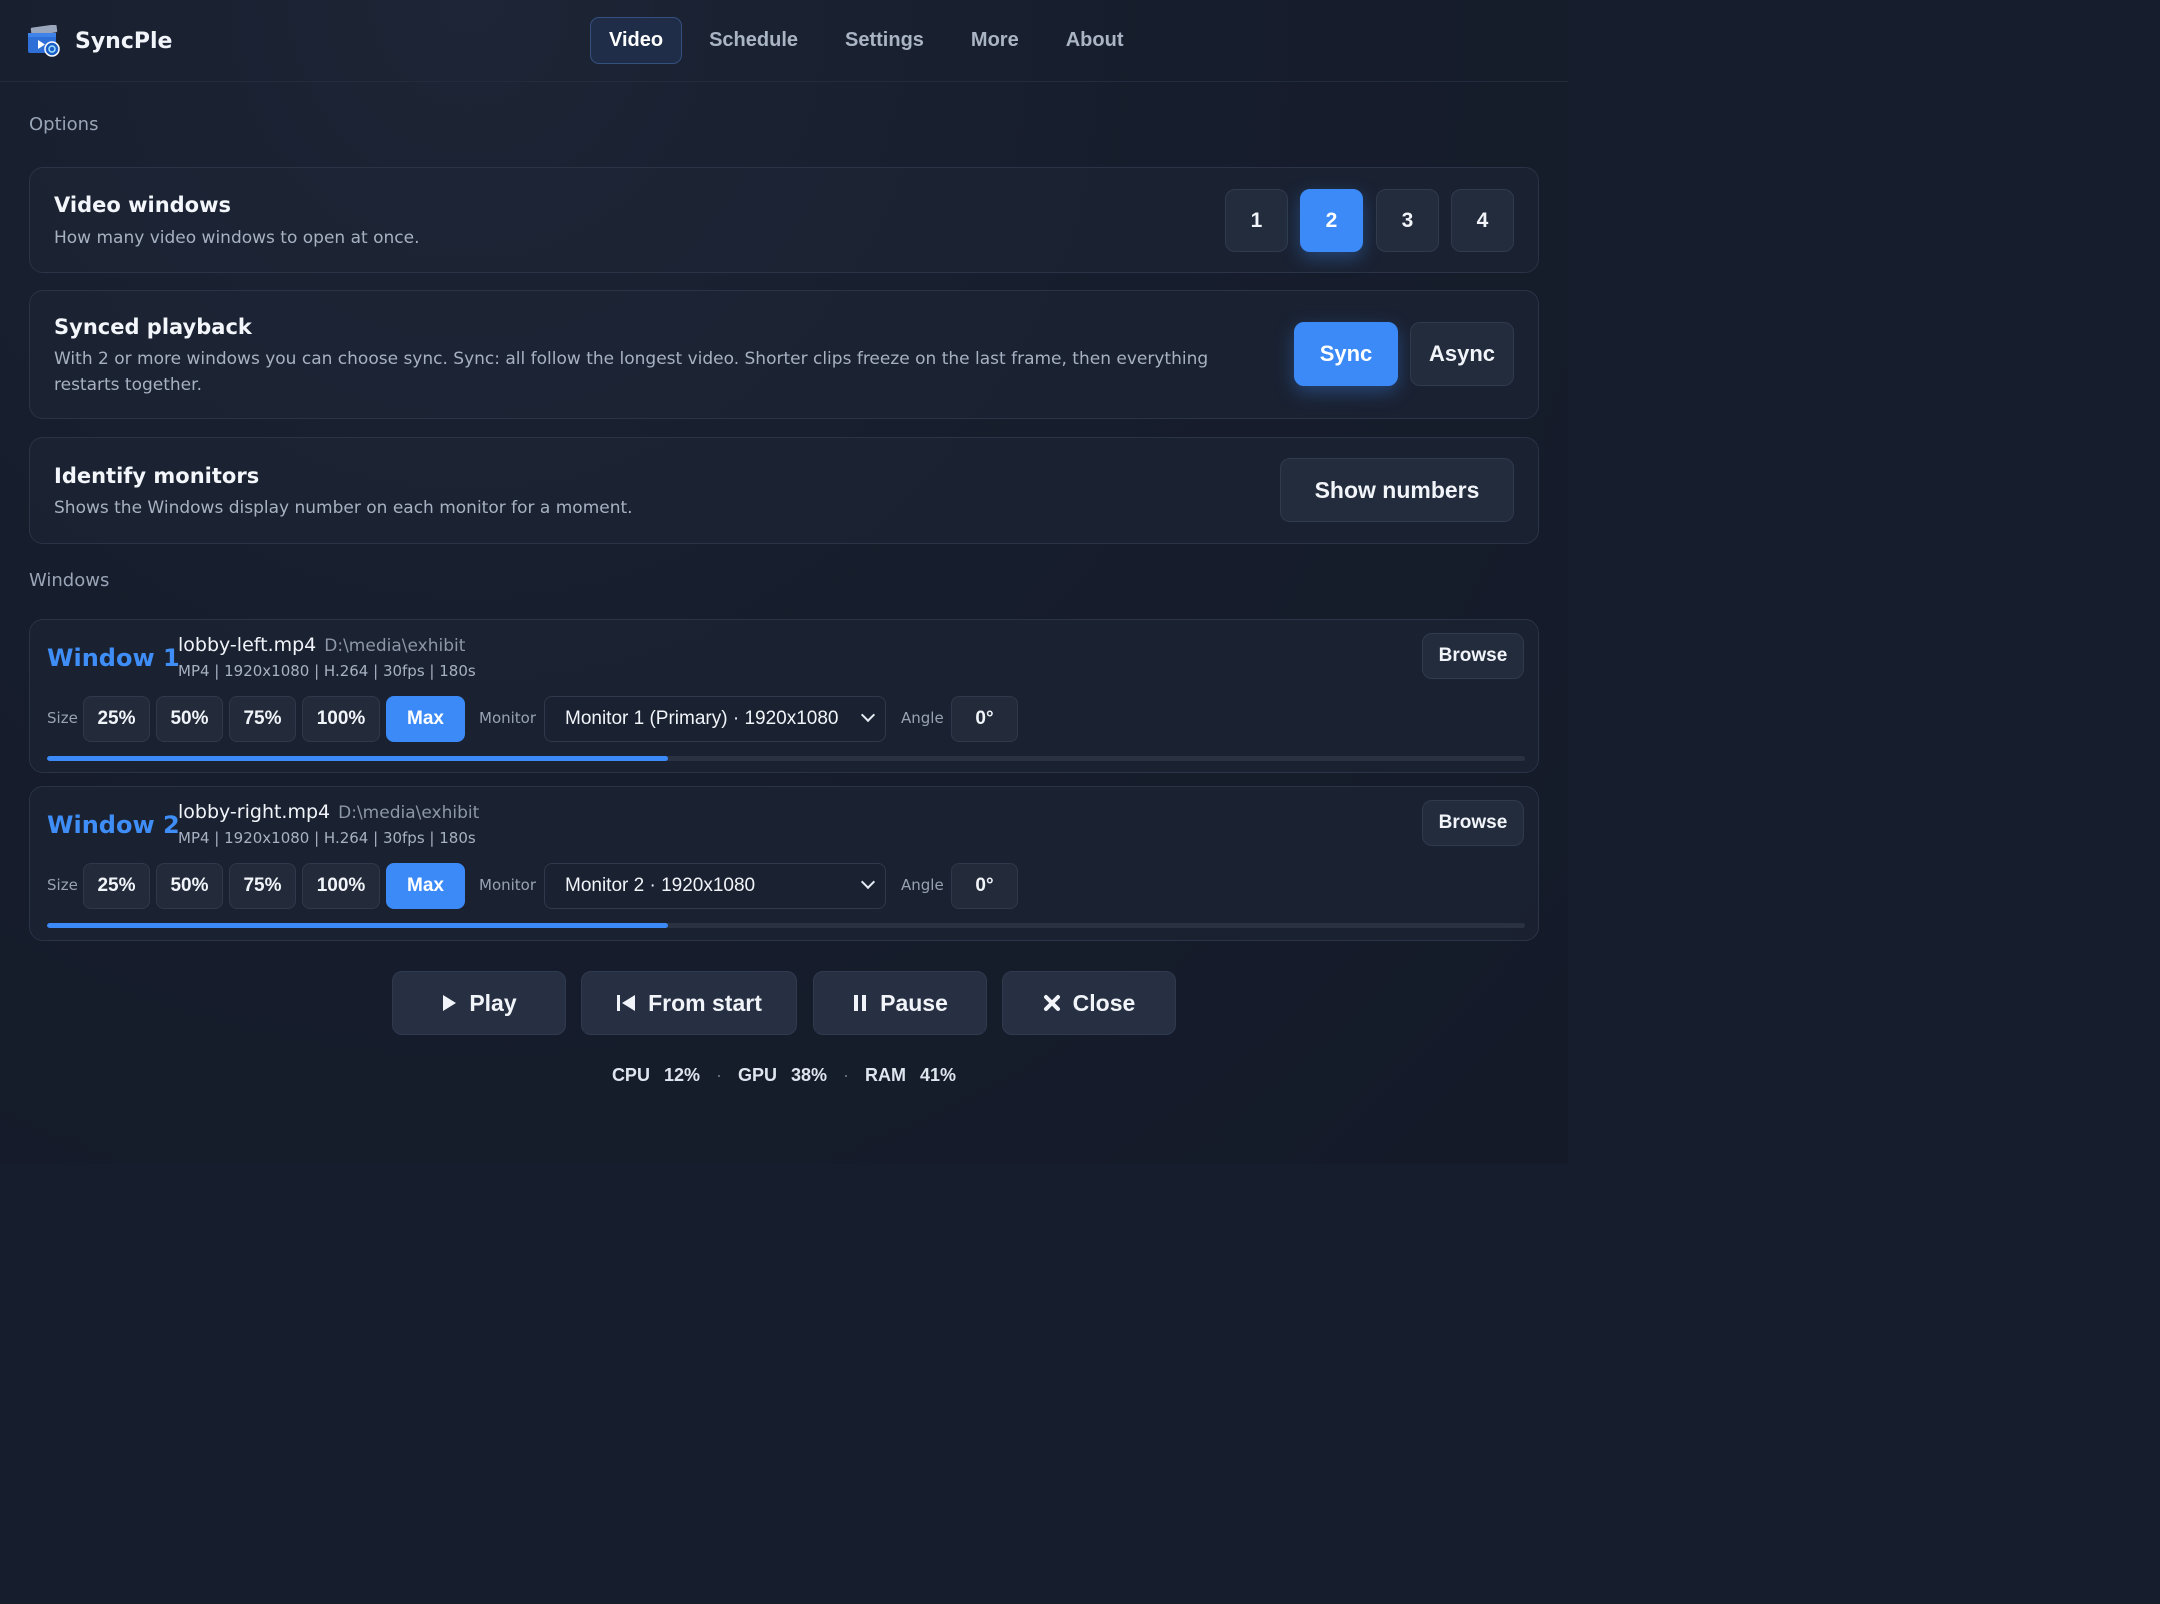 This screenshot has height=1604, width=2160. What do you see at coordinates (1052, 1003) in the screenshot?
I see `close-icon` at bounding box center [1052, 1003].